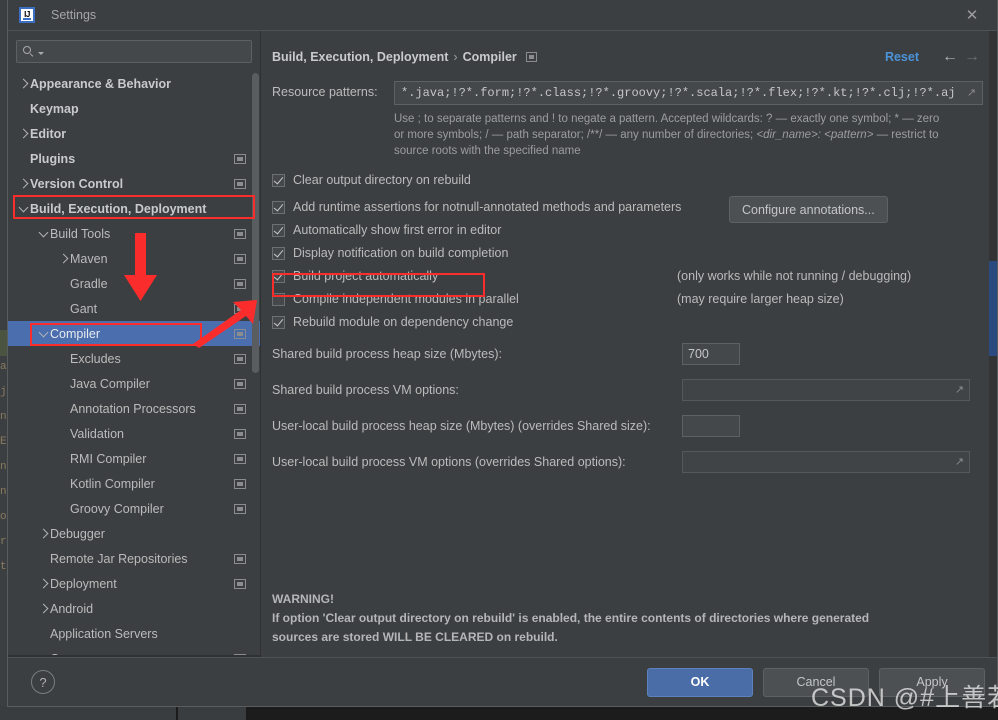  Describe the element at coordinates (27, 15) in the screenshot. I see `intellij-idea-icon: IJ` at that location.